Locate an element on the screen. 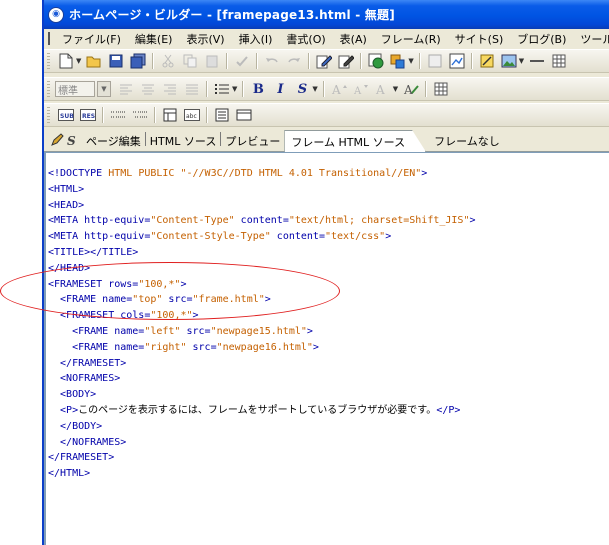 The width and height of the screenshot is (609, 545). menu-format: 書式(O) is located at coordinates (305, 39).